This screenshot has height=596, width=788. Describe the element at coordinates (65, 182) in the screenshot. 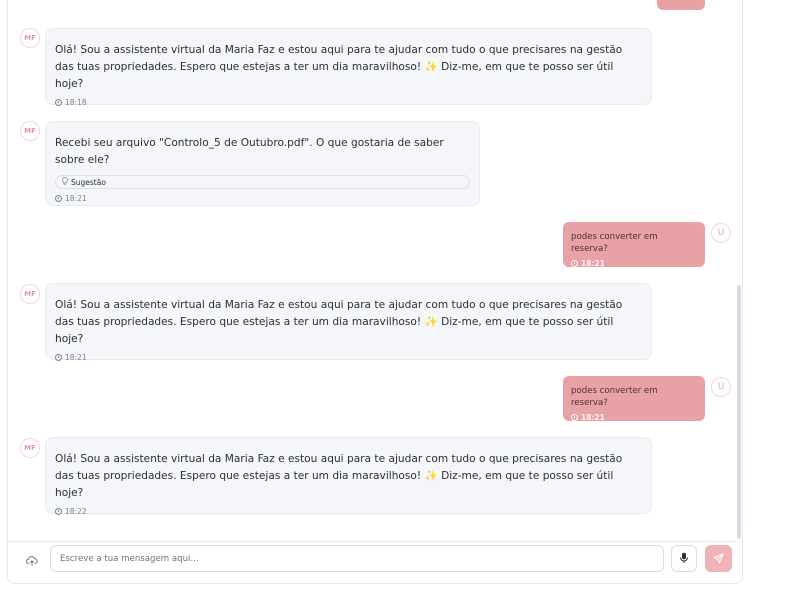

I see `lightbulb-icon` at that location.